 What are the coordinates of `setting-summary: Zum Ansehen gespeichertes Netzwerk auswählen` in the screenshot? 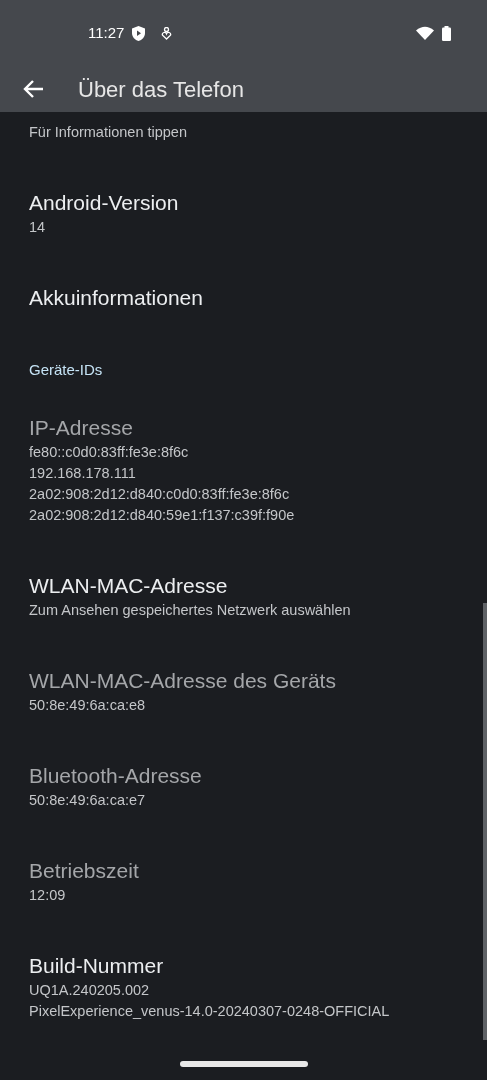 It's located at (190, 610).